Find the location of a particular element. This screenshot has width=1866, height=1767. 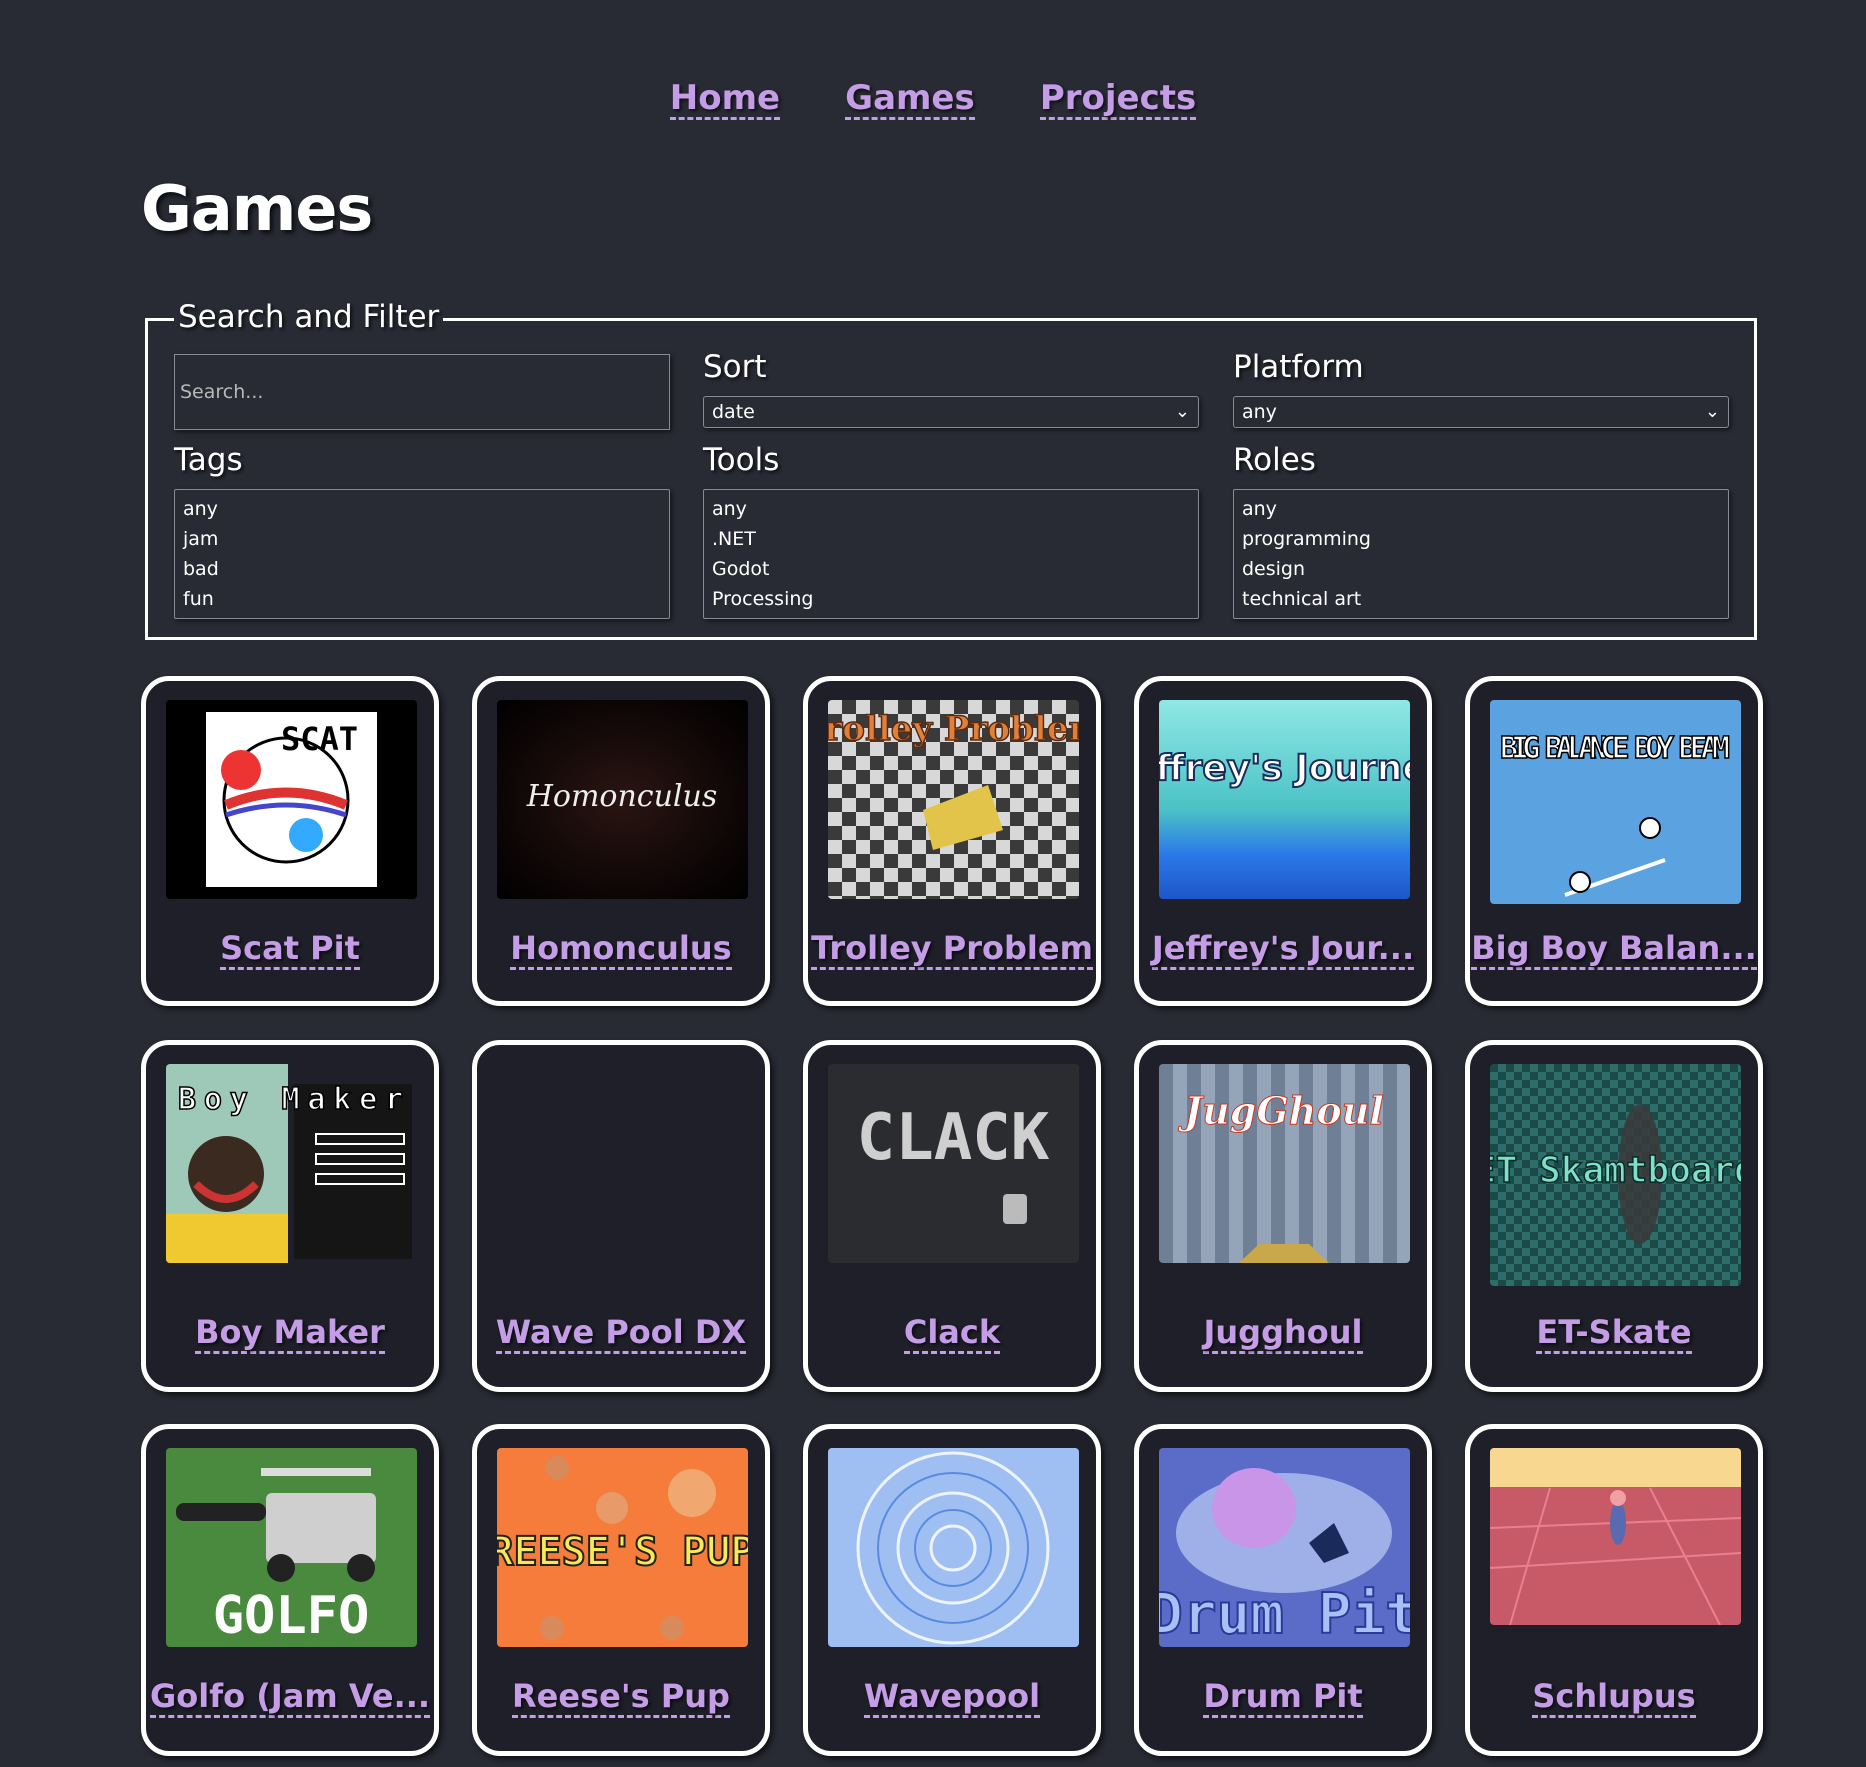

game-thumbnail: Boy Maker is located at coordinates (291, 1163).